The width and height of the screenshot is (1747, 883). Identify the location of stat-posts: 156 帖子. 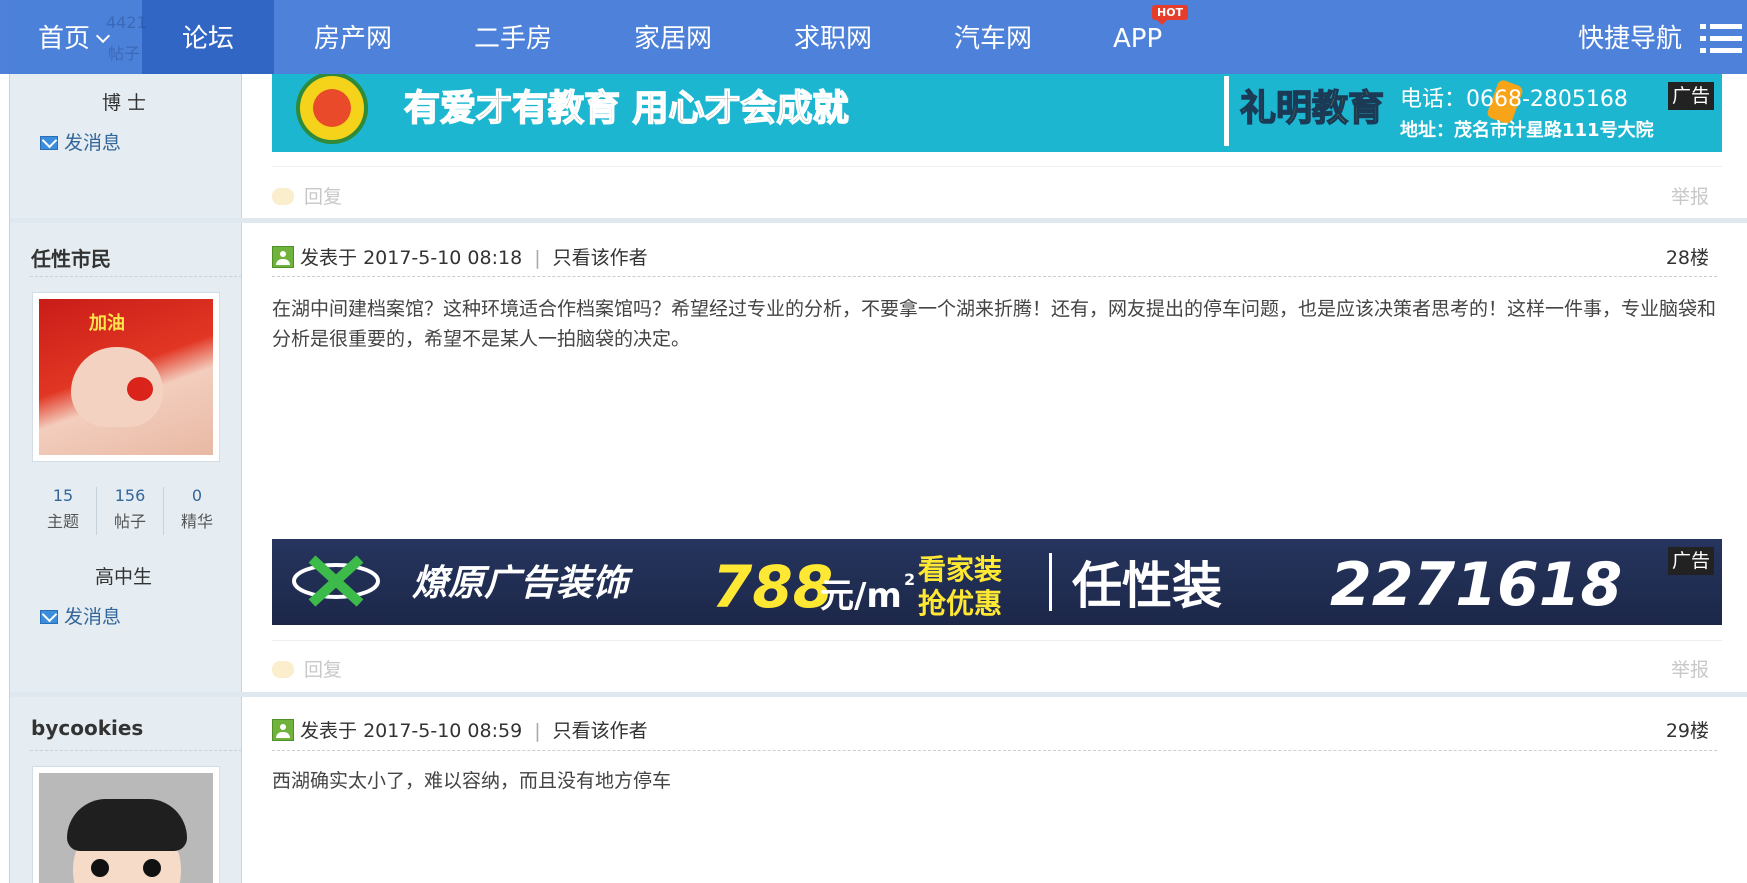
(130, 509).